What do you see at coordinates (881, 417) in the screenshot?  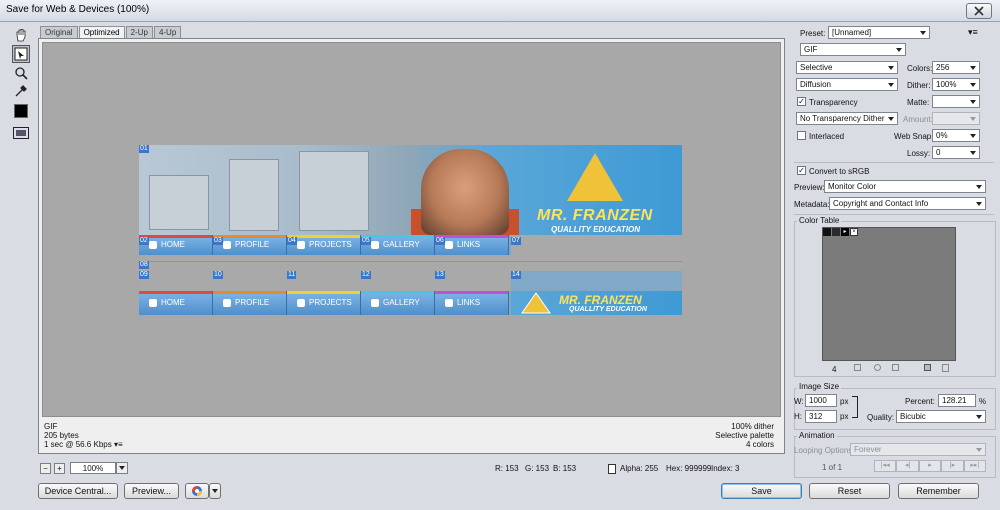 I see `quality-label: Quality:` at bounding box center [881, 417].